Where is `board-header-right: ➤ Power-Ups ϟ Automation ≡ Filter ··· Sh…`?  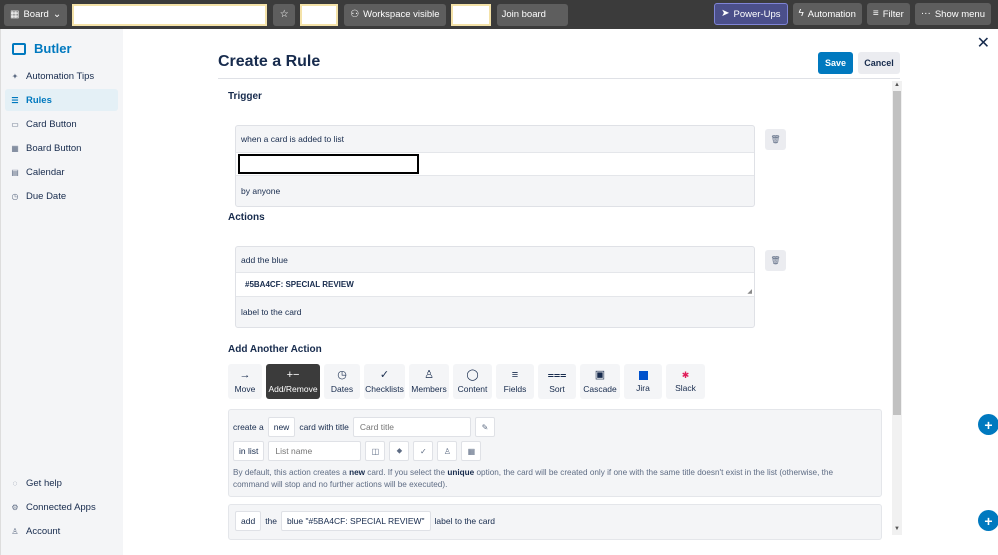
board-header-right: ➤ Power-Ups ϟ Automation ≡ Filter ··· Sh… is located at coordinates (855, 14).